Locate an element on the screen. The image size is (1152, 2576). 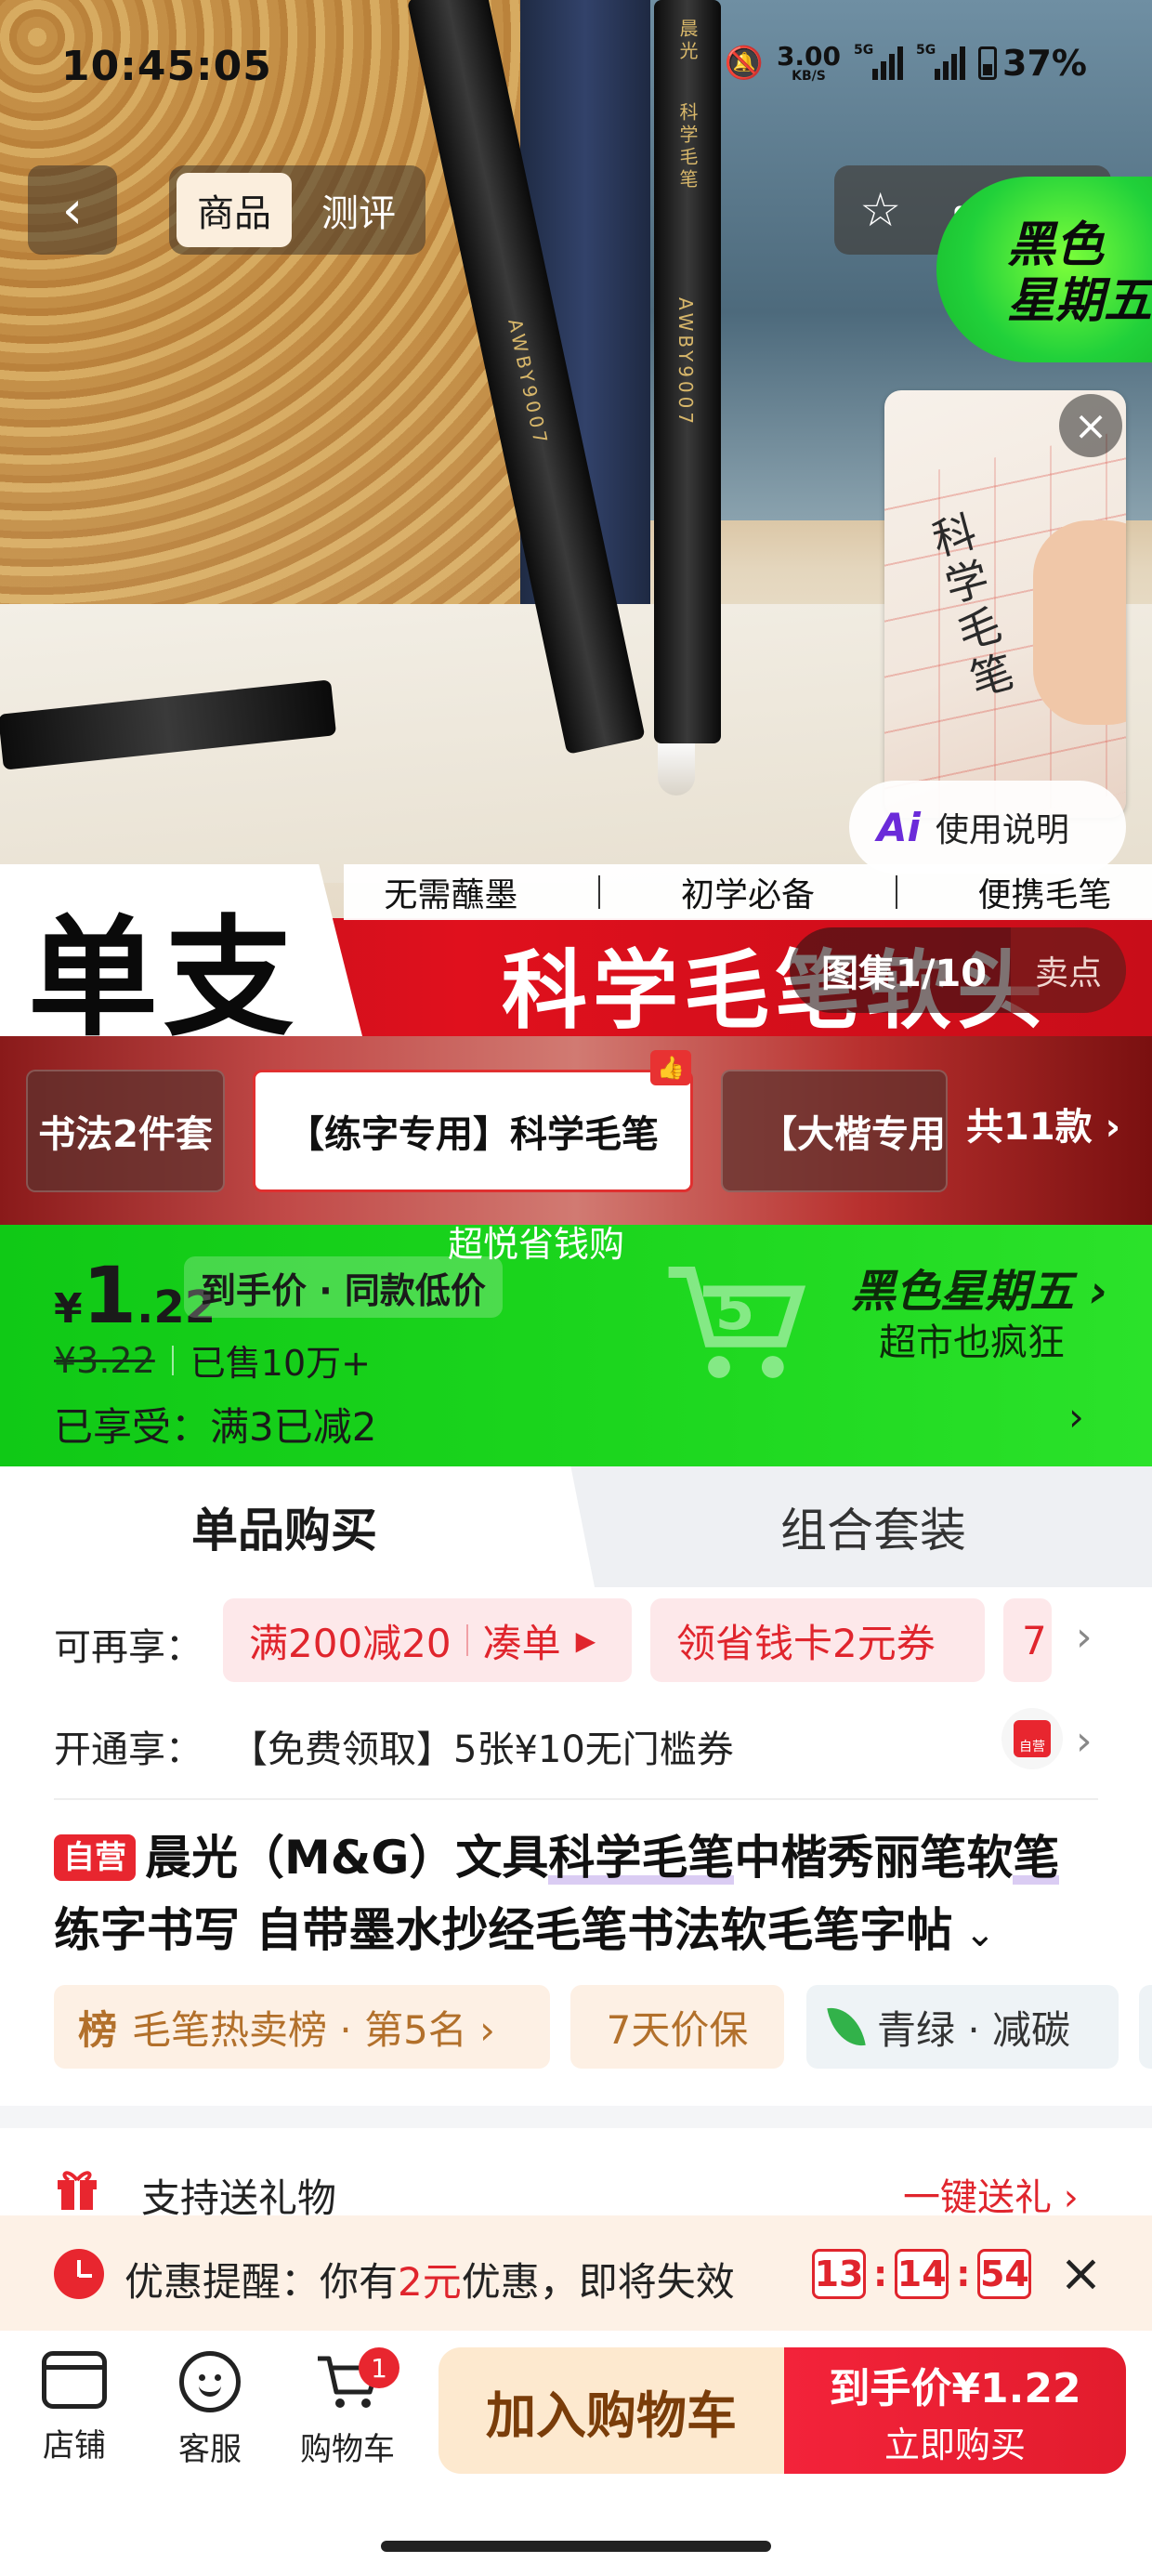
service-label: 客服 is located at coordinates (210, 2449).